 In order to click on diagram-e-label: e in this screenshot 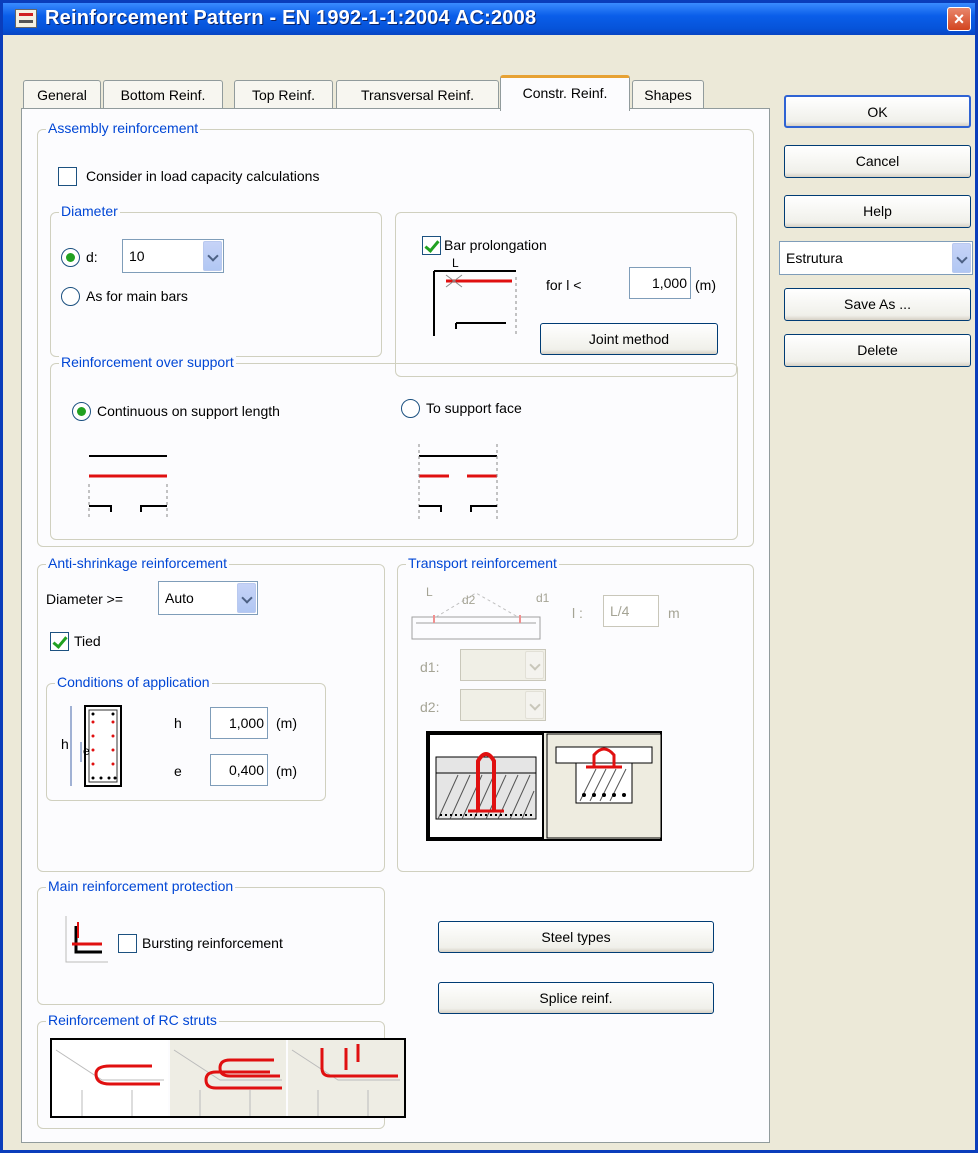, I will do `click(86, 751)`.